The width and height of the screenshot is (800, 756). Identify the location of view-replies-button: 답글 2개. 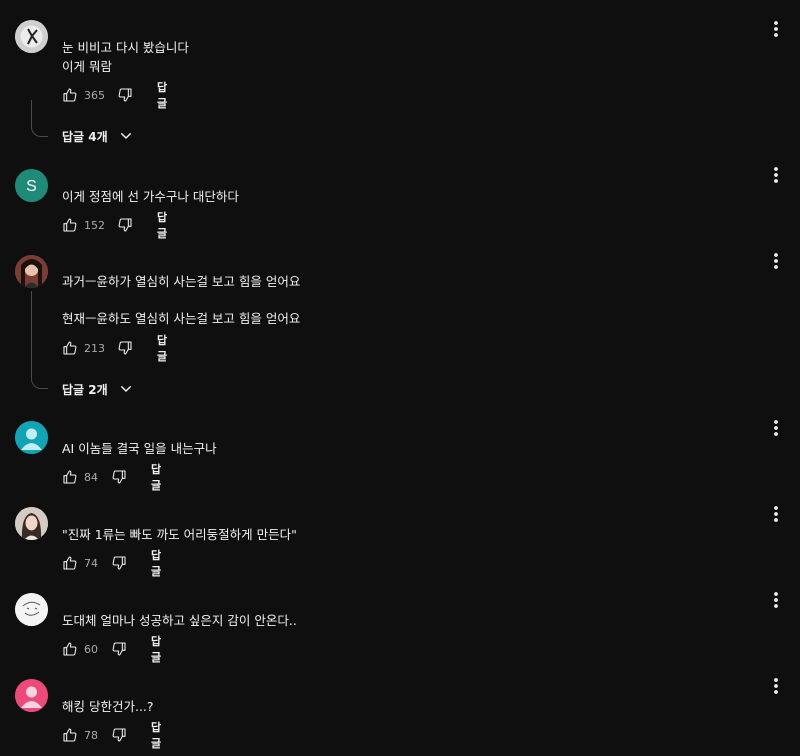
(98, 389).